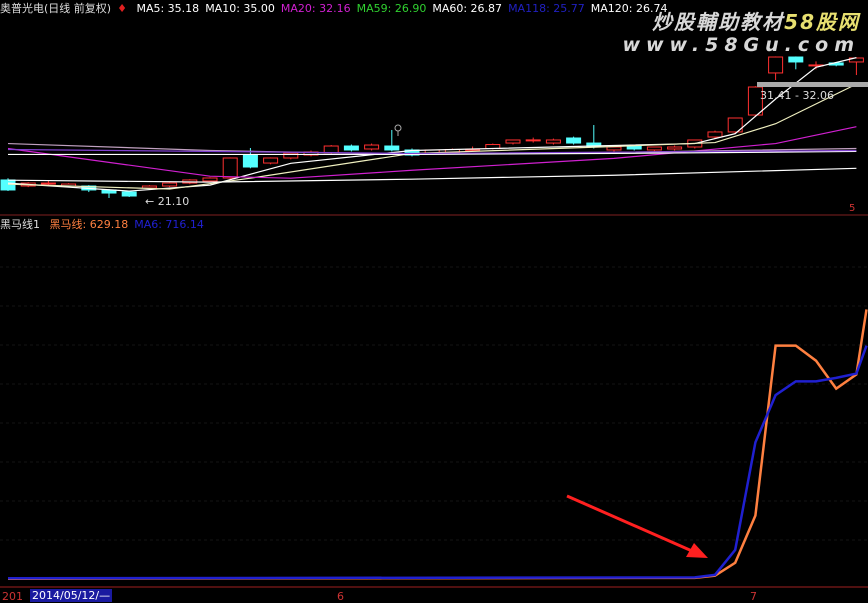 This screenshot has height=603, width=868. I want to click on indicator-legend-item: 黑马线: 629.18, so click(89, 224).